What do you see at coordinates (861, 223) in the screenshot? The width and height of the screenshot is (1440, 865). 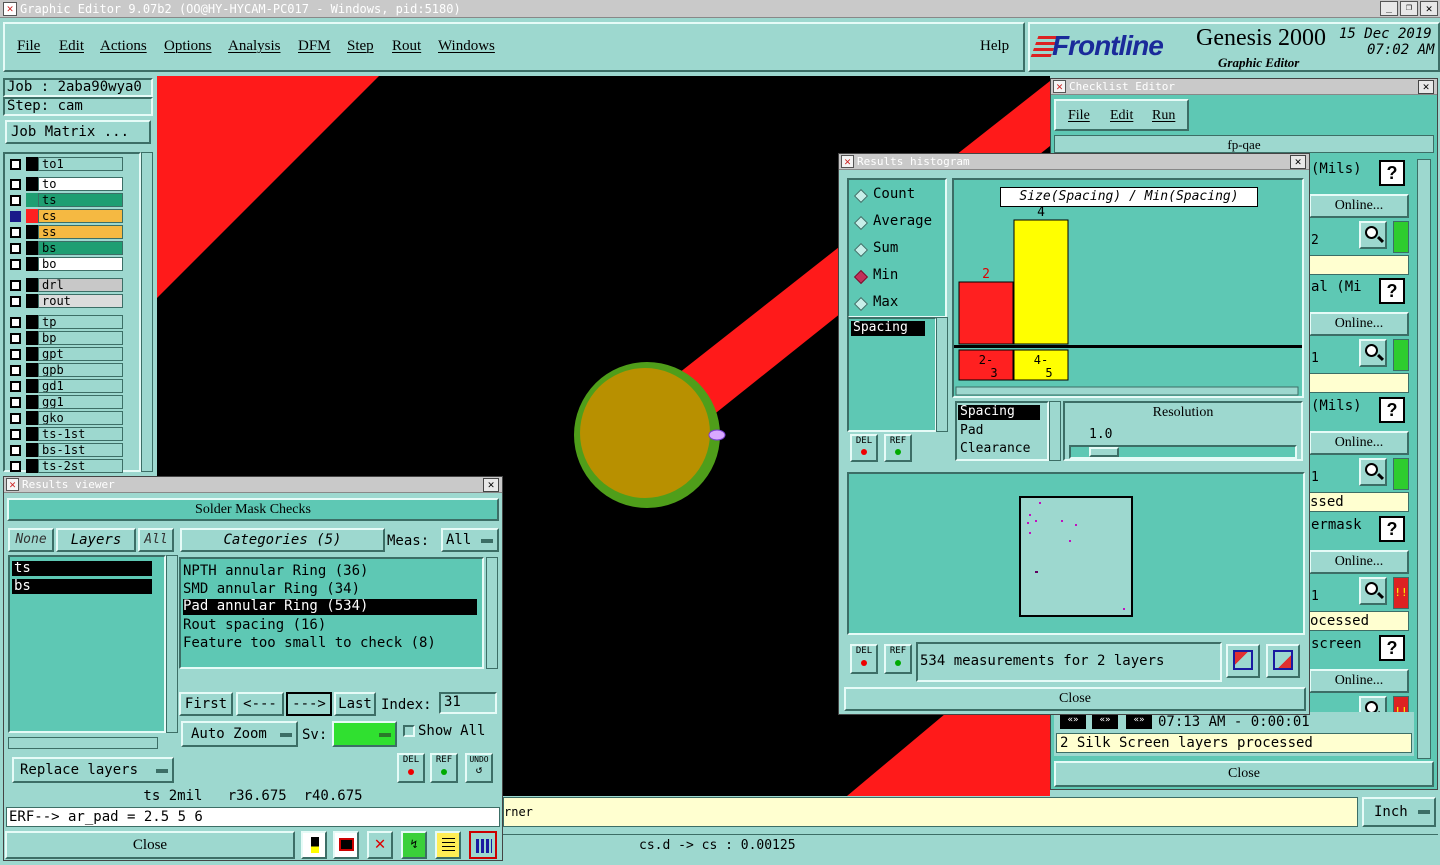 I see `radio-average` at bounding box center [861, 223].